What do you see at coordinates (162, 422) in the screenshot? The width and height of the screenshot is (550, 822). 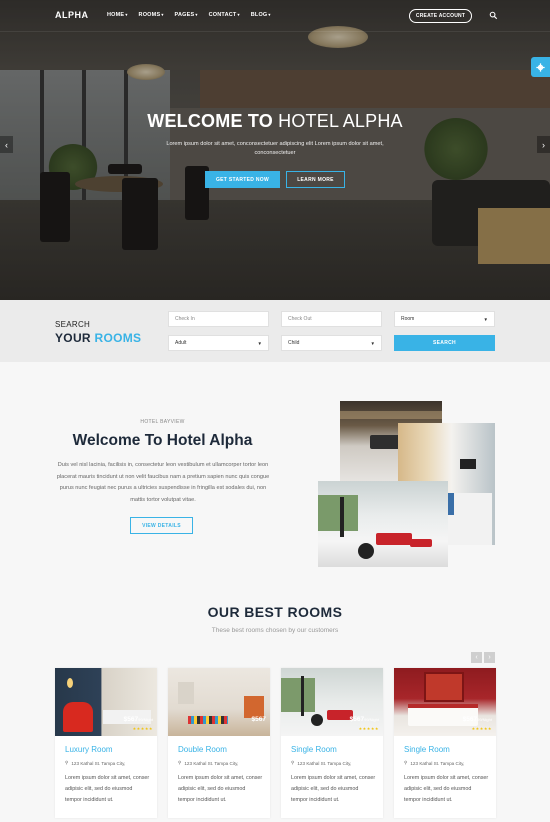 I see `welcome-eyebrow: HOTEL BAYVIEW` at bounding box center [162, 422].